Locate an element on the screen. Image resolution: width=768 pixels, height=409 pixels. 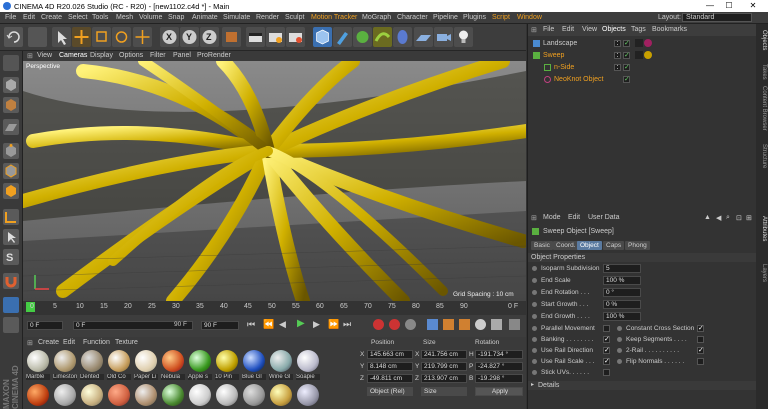
om-menu-view: View is located at coordinates (589, 29).